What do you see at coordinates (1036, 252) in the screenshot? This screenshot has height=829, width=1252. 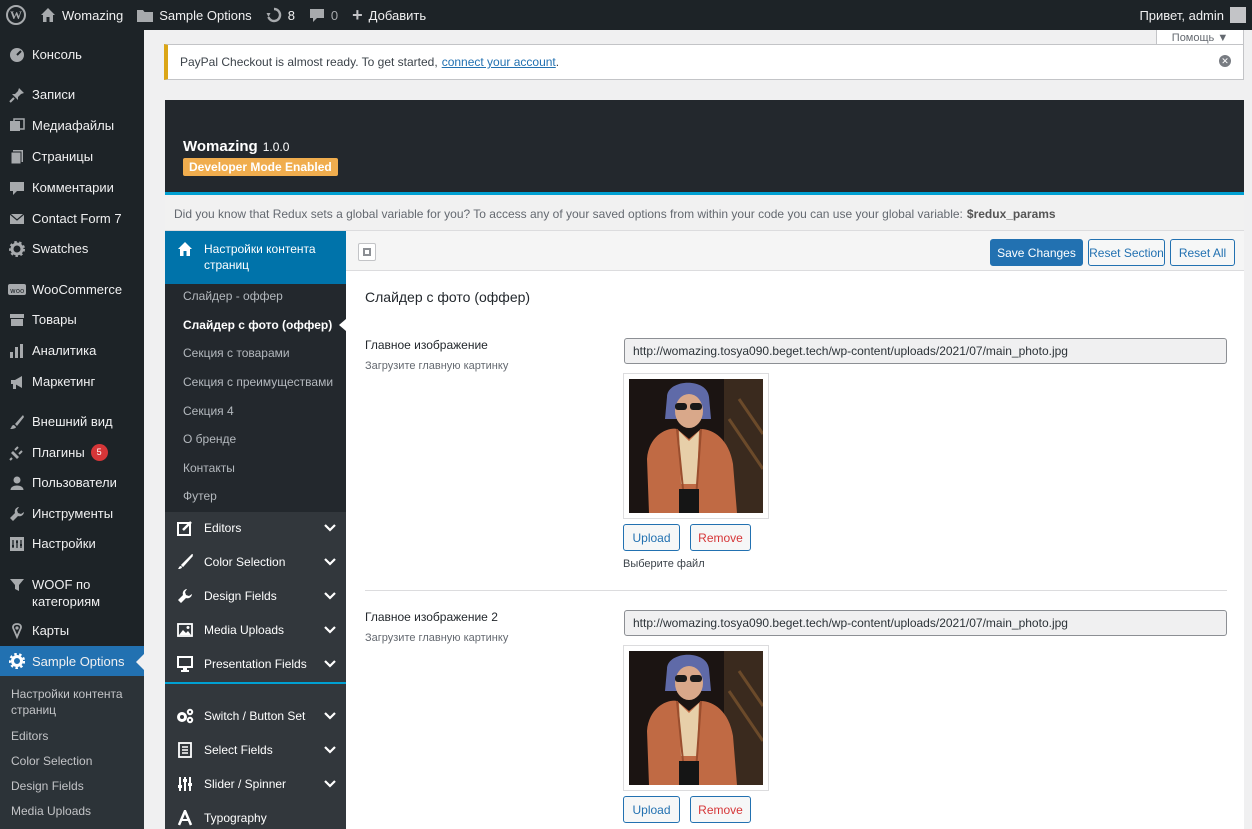 I see `save-changes-button: Save Changes` at bounding box center [1036, 252].